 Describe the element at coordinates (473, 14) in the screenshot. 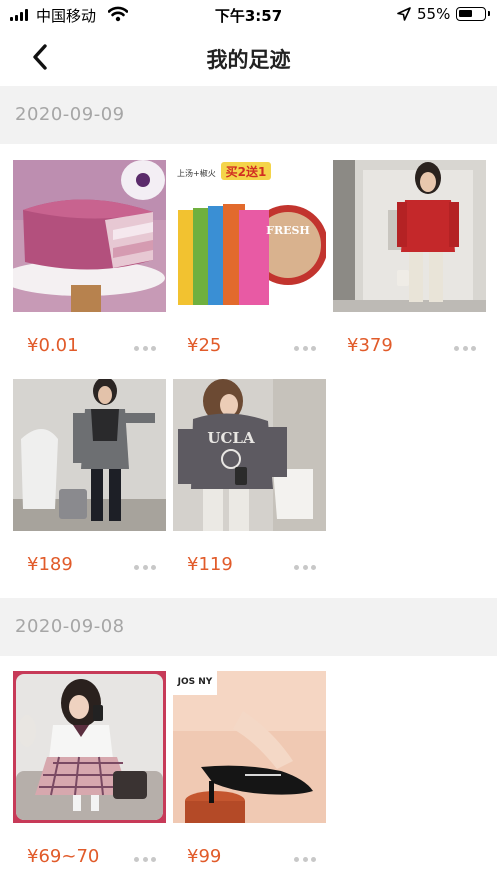

I see `battery-icon` at that location.